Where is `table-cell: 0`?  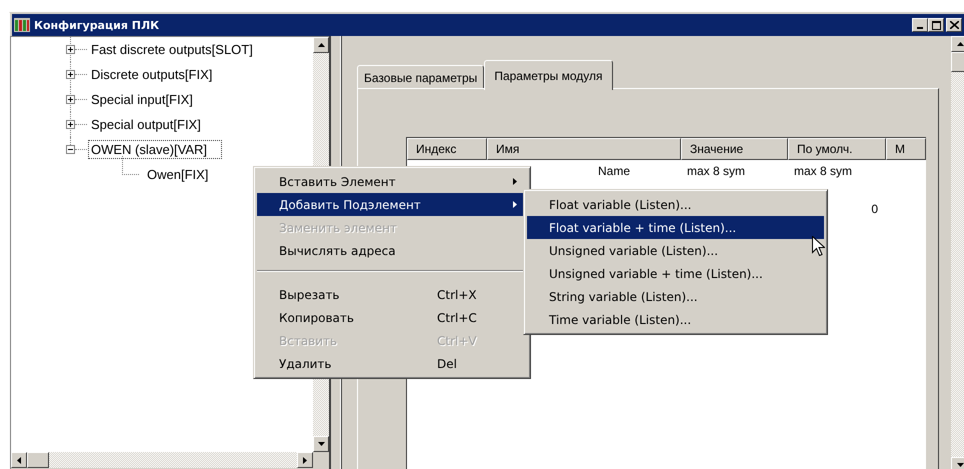
table-cell: 0 is located at coordinates (874, 209).